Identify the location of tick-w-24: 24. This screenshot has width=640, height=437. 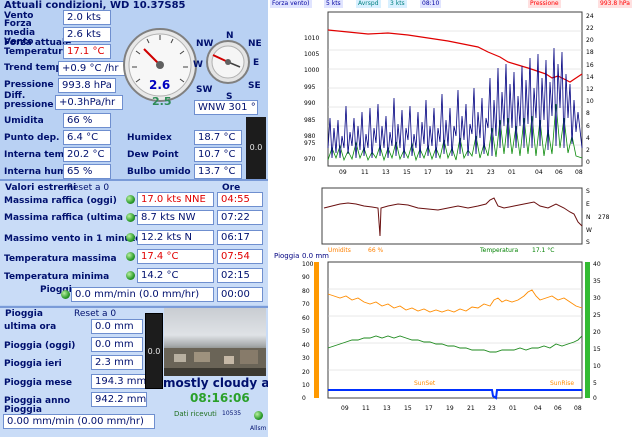
(590, 16).